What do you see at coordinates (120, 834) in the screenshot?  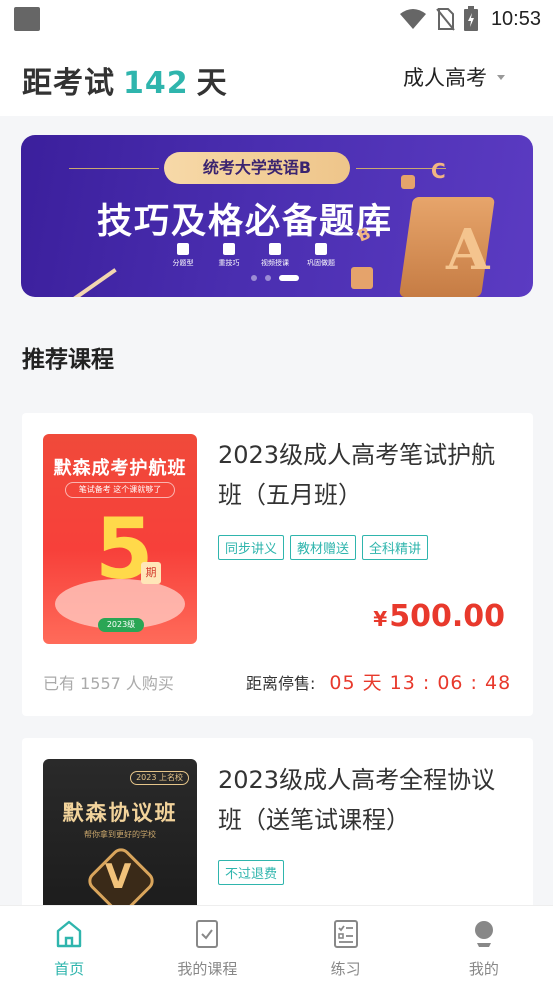 I see `cover-subtitle: 帮你拿到更好的学校` at bounding box center [120, 834].